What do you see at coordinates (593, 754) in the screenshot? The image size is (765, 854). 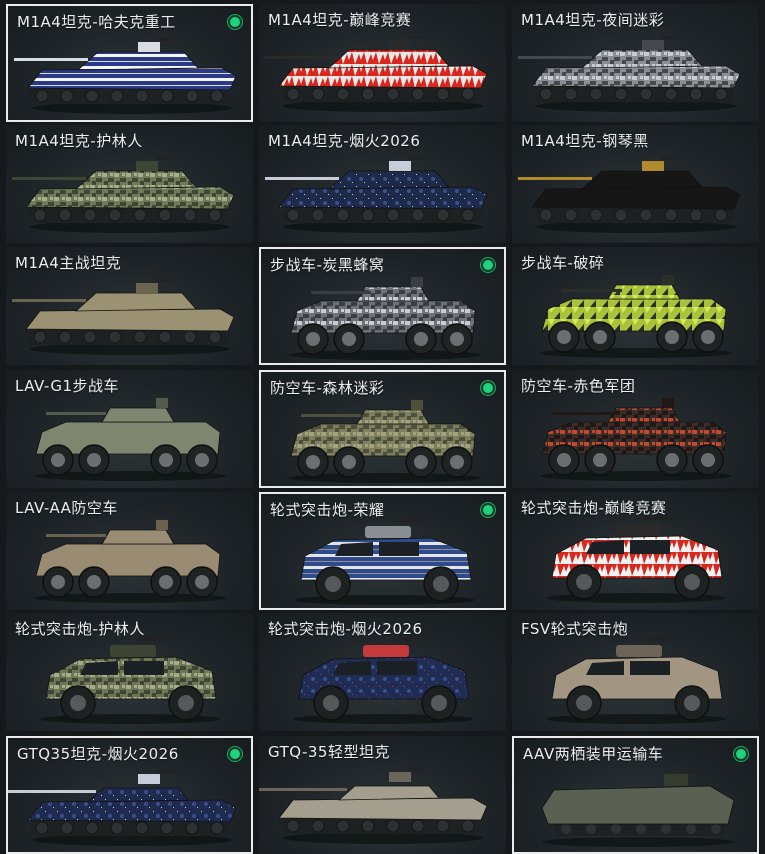 I see `vehicle-skin-name: AAV两栖装甲运输车` at bounding box center [593, 754].